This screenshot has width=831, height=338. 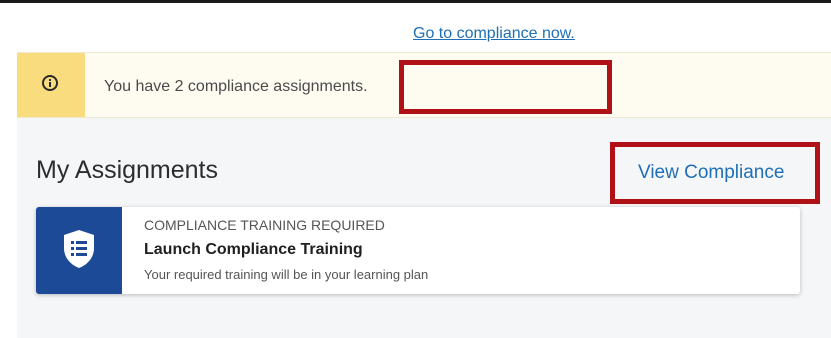 I want to click on my-assignments-heading: My Assignments, so click(x=127, y=170).